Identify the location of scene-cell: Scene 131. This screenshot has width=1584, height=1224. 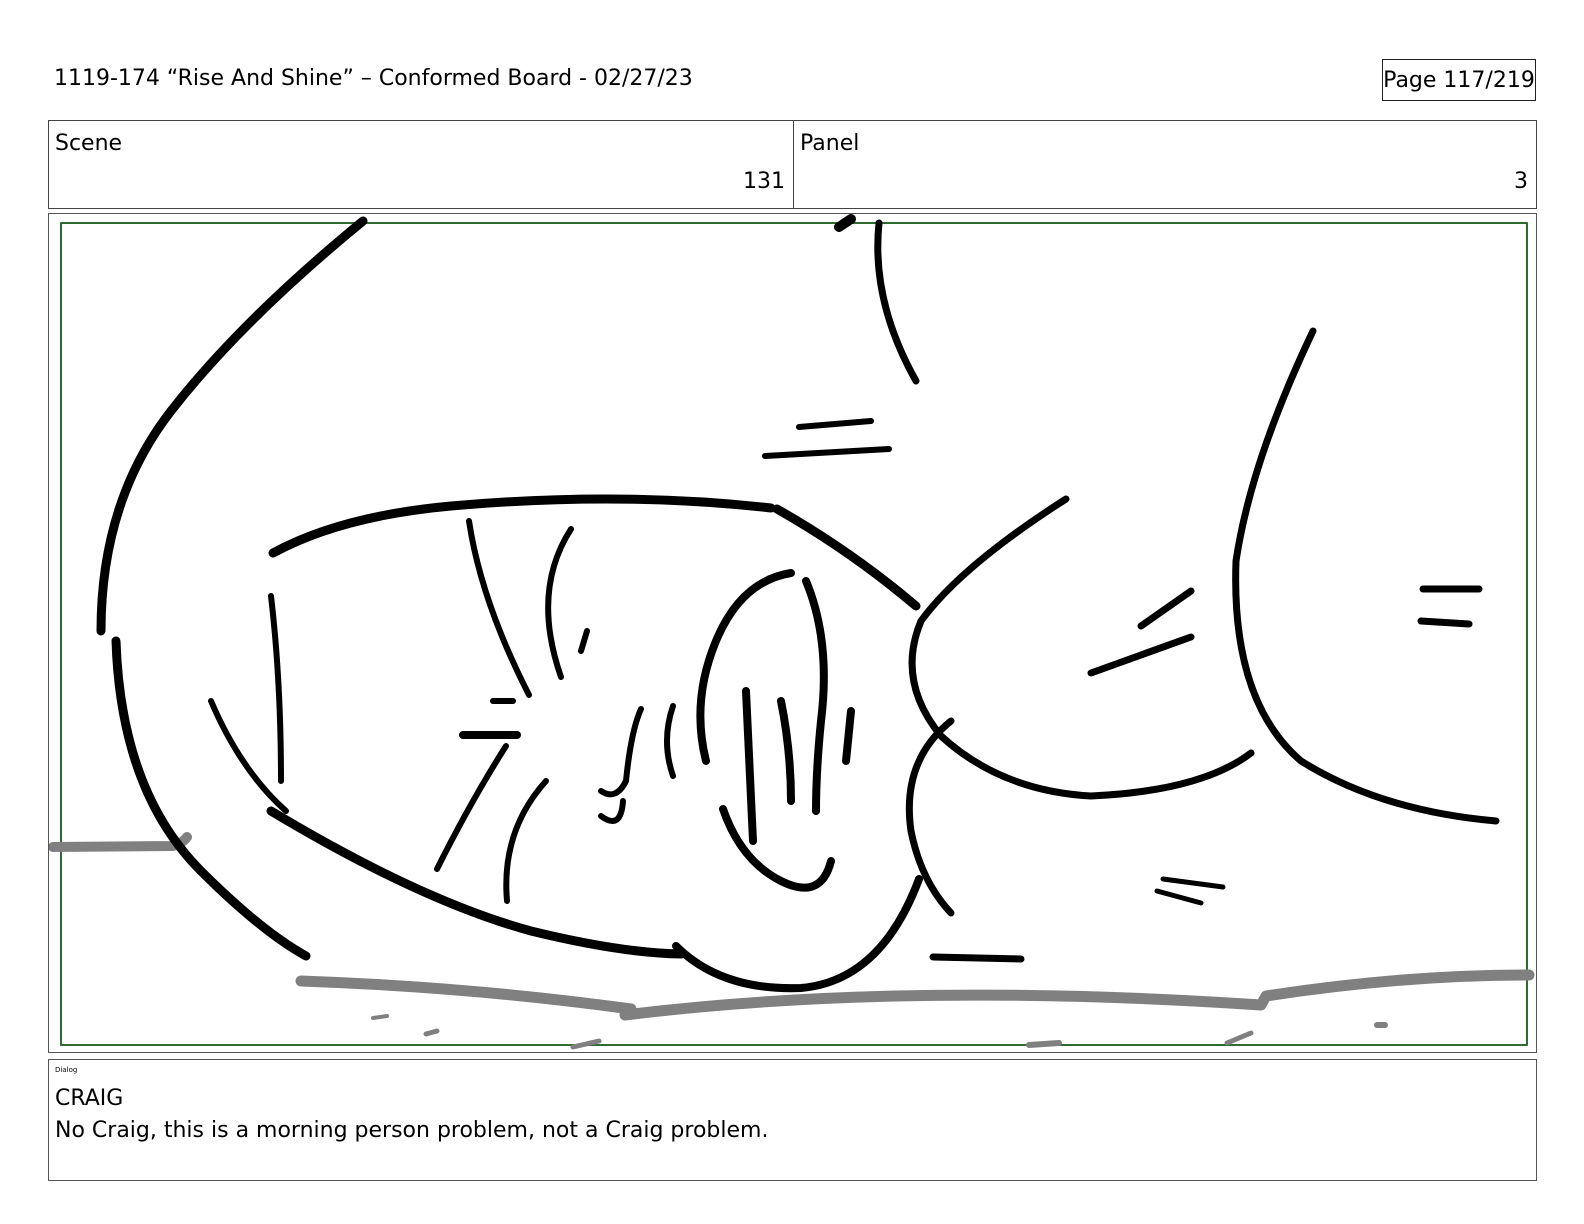
(421, 164).